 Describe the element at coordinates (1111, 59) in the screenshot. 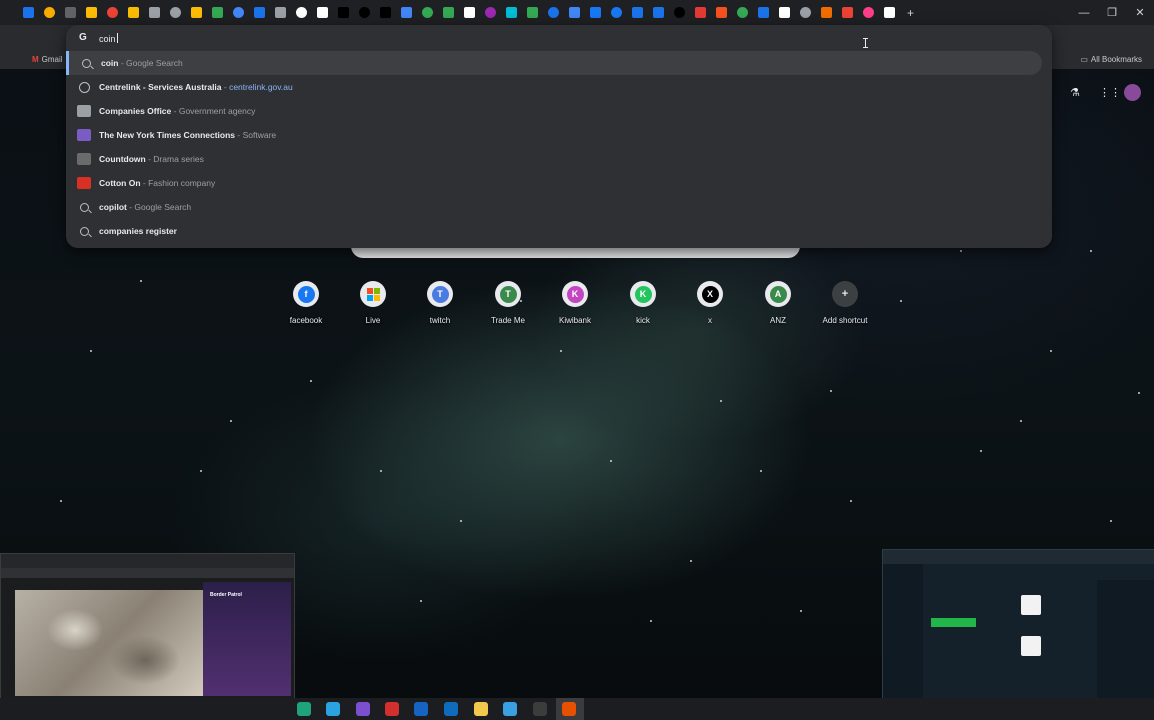

I see `all-bookmarks-button: ▭ All Bookmarks` at that location.